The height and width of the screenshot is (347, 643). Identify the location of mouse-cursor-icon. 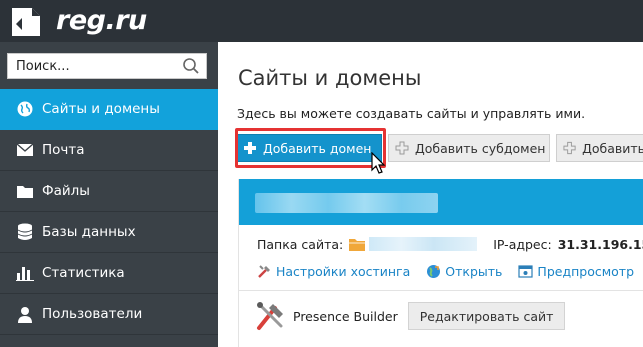
(378, 163).